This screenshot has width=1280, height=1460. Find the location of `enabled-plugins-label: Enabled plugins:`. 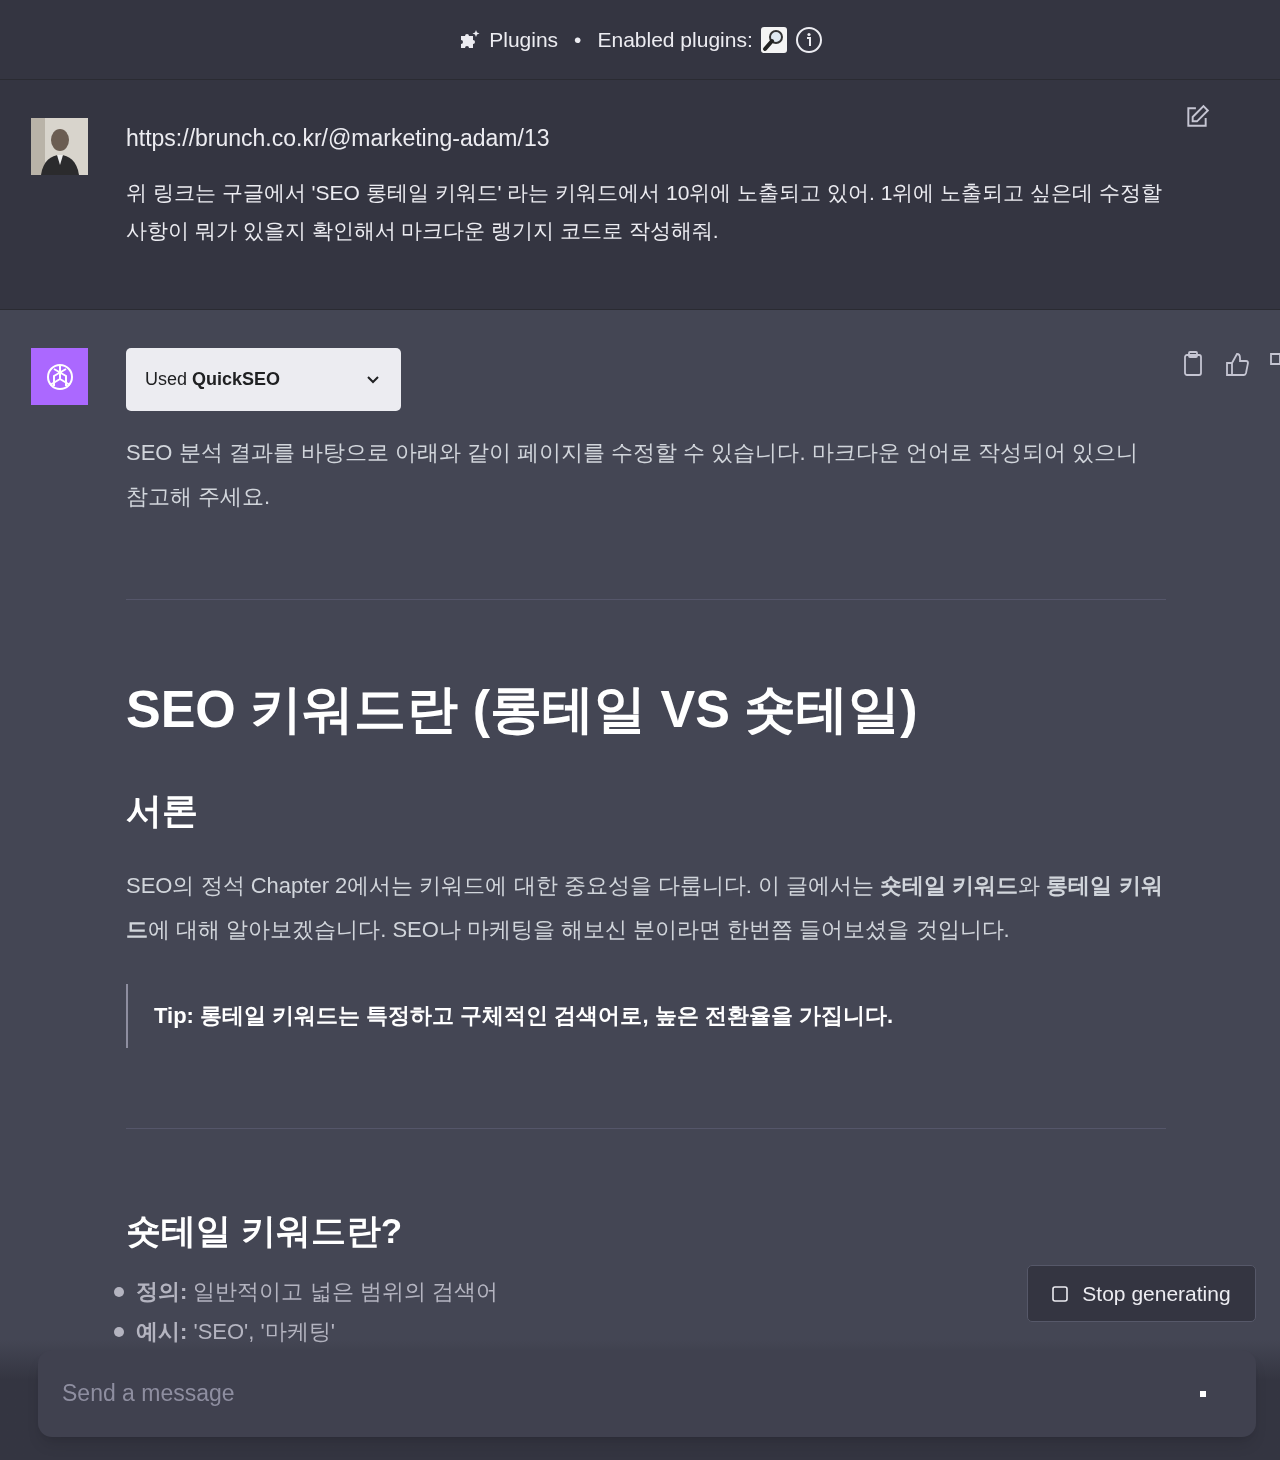

enabled-plugins-label: Enabled plugins: is located at coordinates (675, 39).